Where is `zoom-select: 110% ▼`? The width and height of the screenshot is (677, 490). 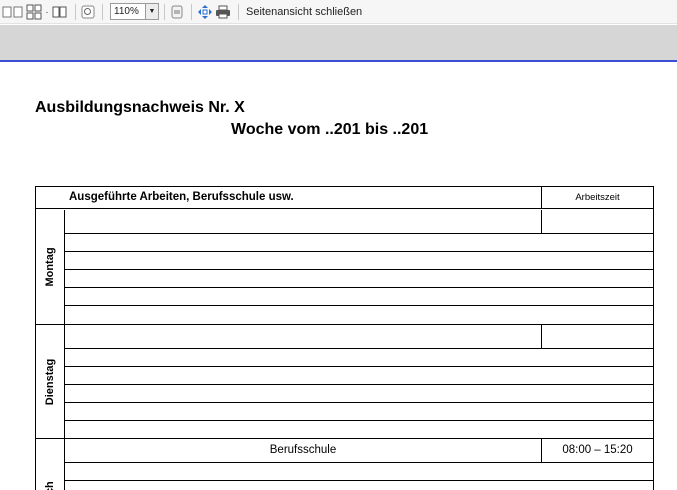 zoom-select: 110% ▼ is located at coordinates (134, 11).